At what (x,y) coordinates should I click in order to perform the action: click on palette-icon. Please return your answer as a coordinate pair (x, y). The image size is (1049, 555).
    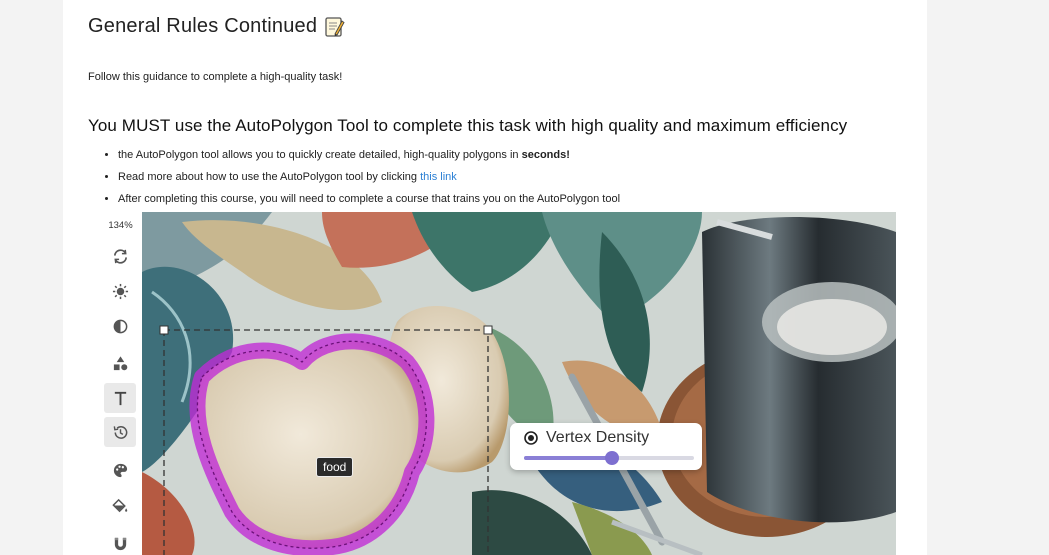
    Looking at the image, I should click on (120, 470).